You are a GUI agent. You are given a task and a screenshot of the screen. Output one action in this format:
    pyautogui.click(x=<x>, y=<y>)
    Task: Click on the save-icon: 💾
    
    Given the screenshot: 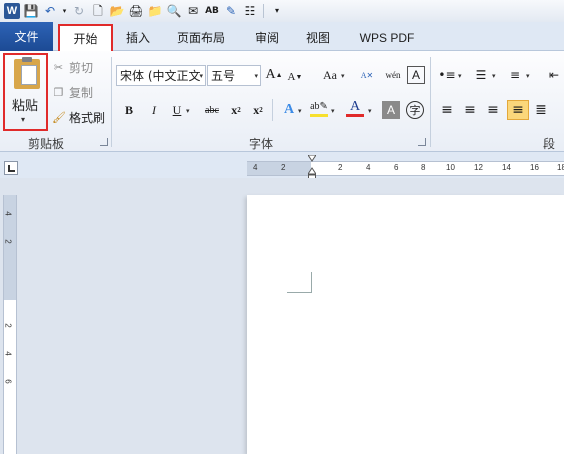 What is the action you would take?
    pyautogui.click(x=31, y=11)
    